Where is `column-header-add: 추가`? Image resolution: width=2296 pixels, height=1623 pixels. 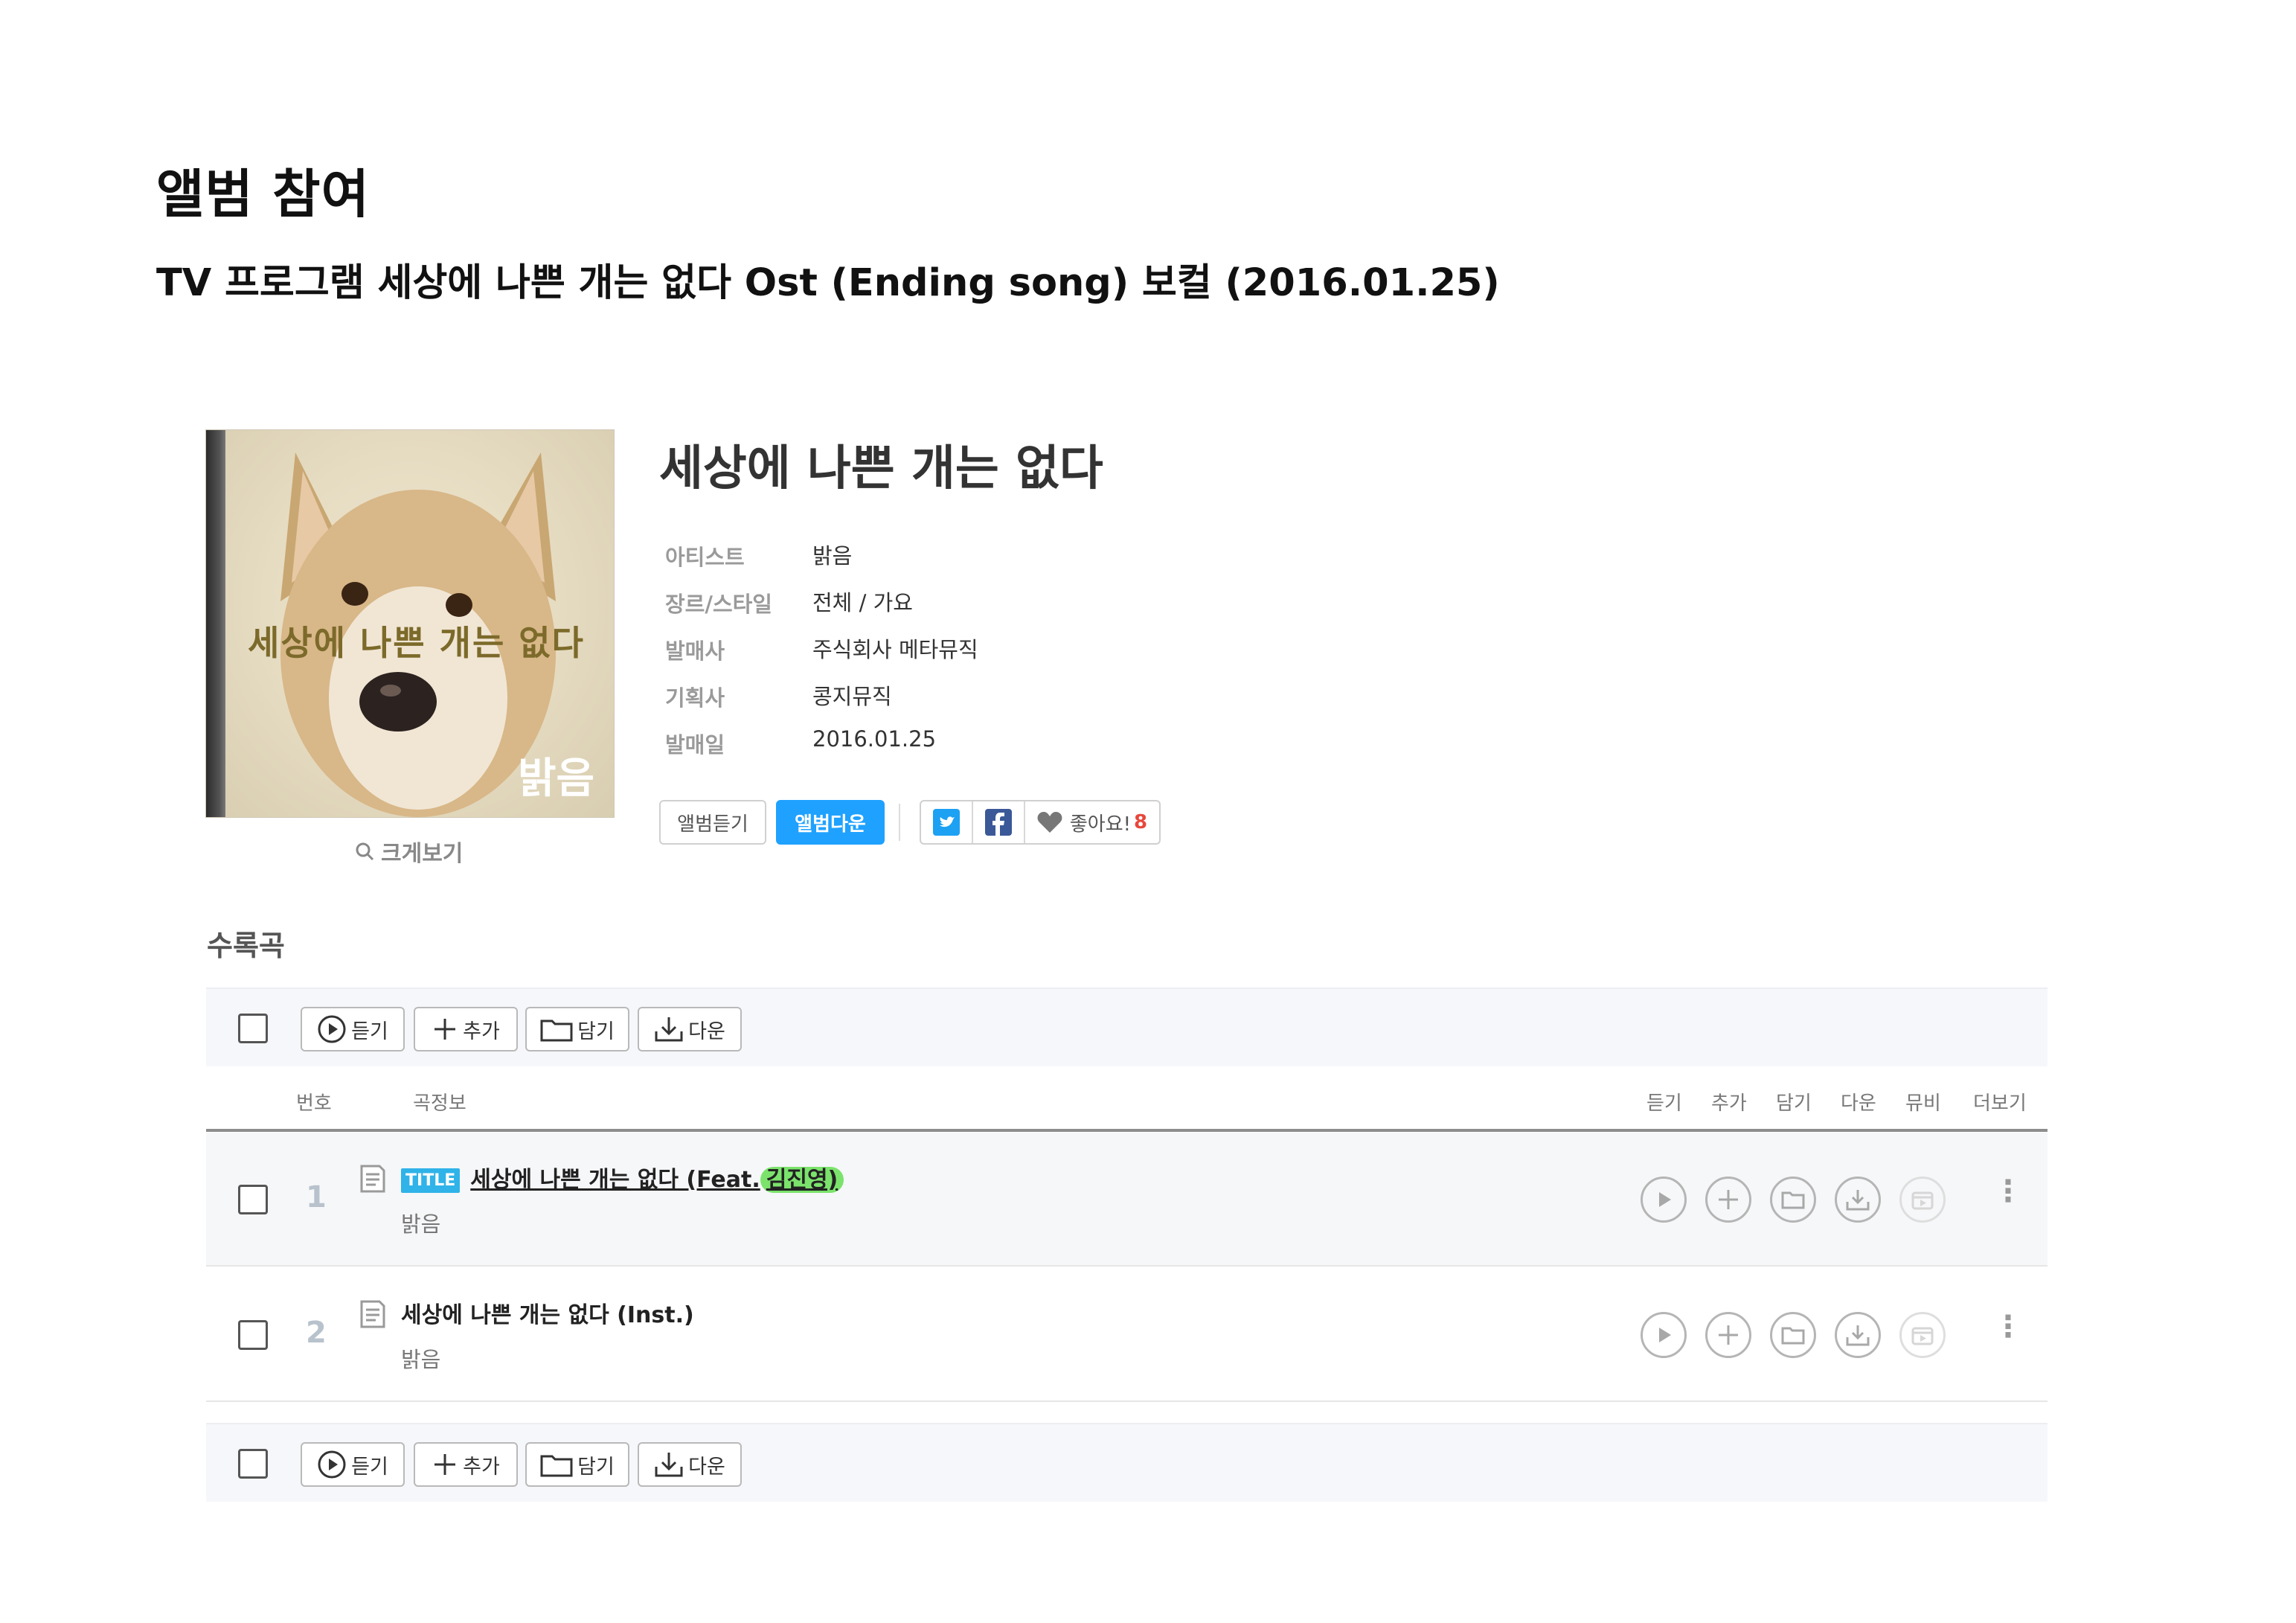 column-header-add: 추가 is located at coordinates (1729, 1103).